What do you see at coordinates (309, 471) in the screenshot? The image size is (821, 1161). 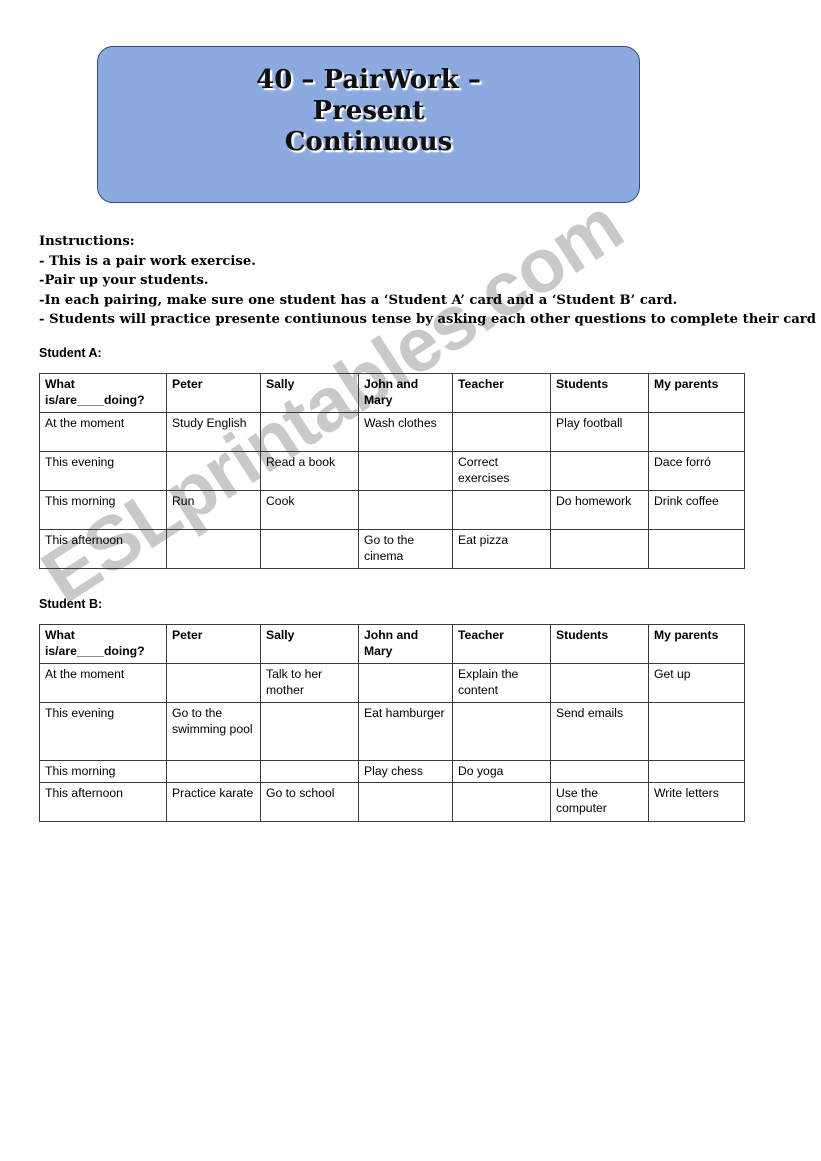 I see `table-cell: Read a book` at bounding box center [309, 471].